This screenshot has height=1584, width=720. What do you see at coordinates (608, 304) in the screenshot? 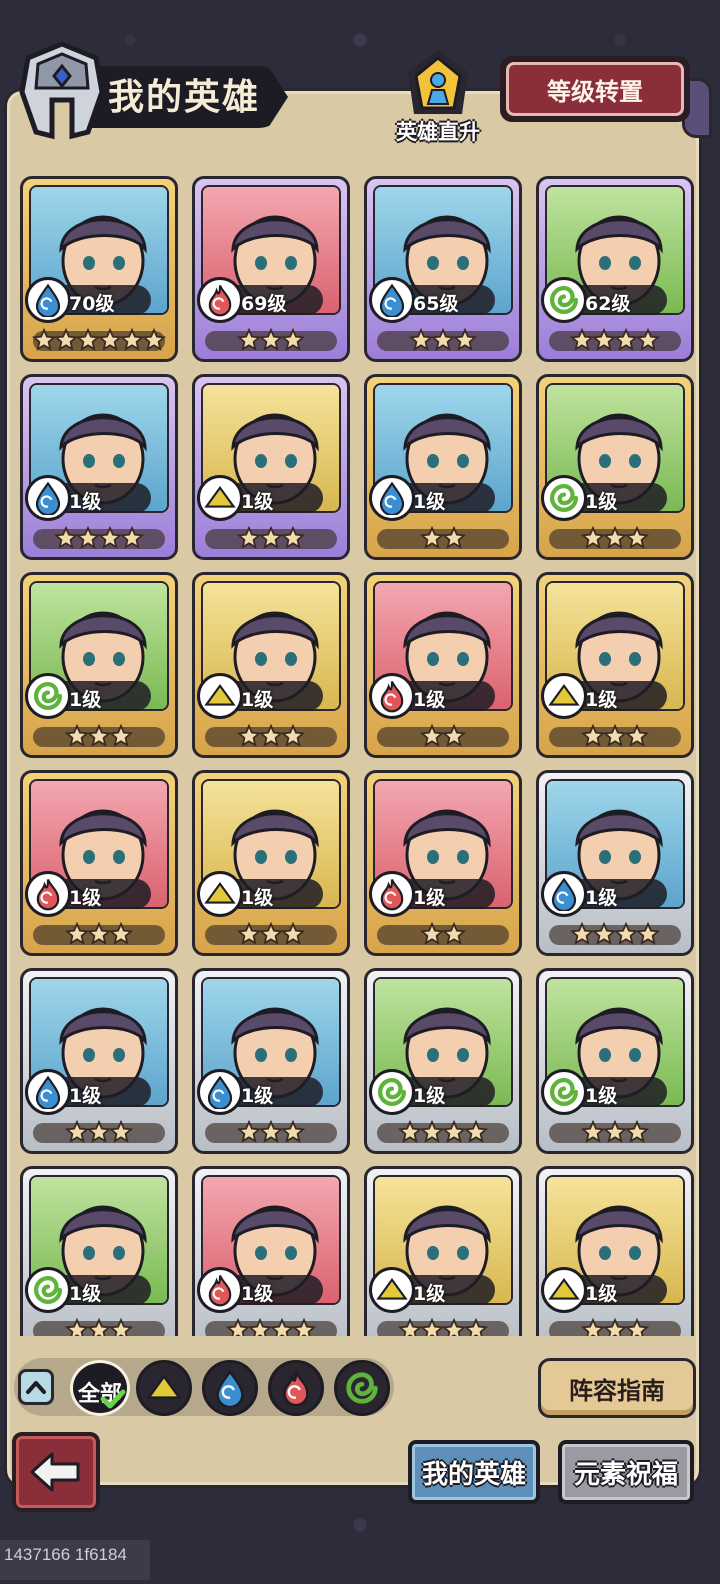
I see `hero-level: 62级` at bounding box center [608, 304].